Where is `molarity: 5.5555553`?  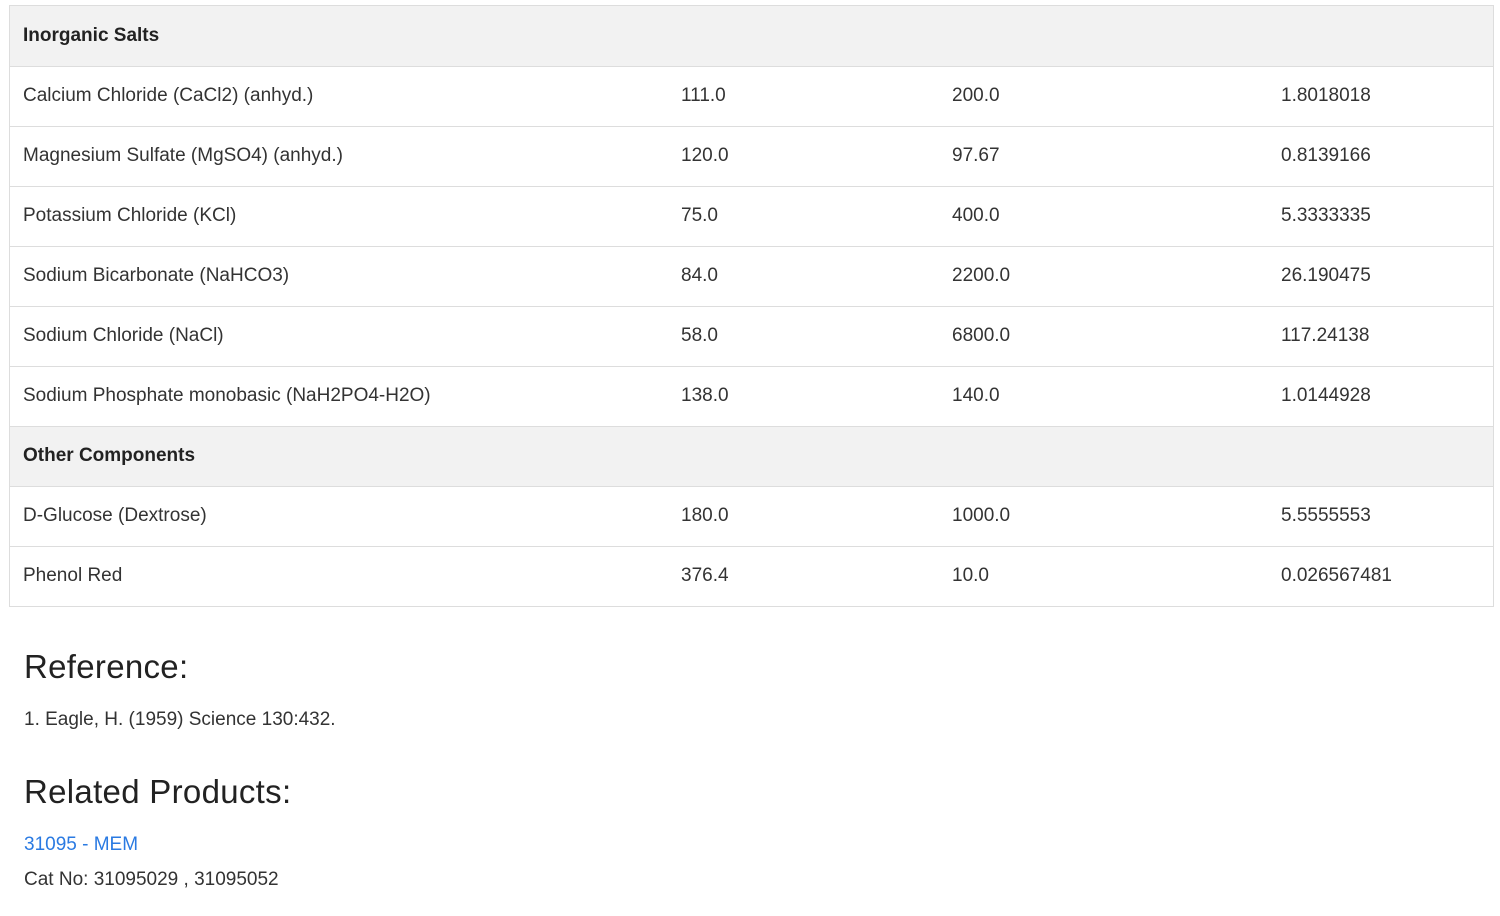
molarity: 5.5555553 is located at coordinates (1382, 515).